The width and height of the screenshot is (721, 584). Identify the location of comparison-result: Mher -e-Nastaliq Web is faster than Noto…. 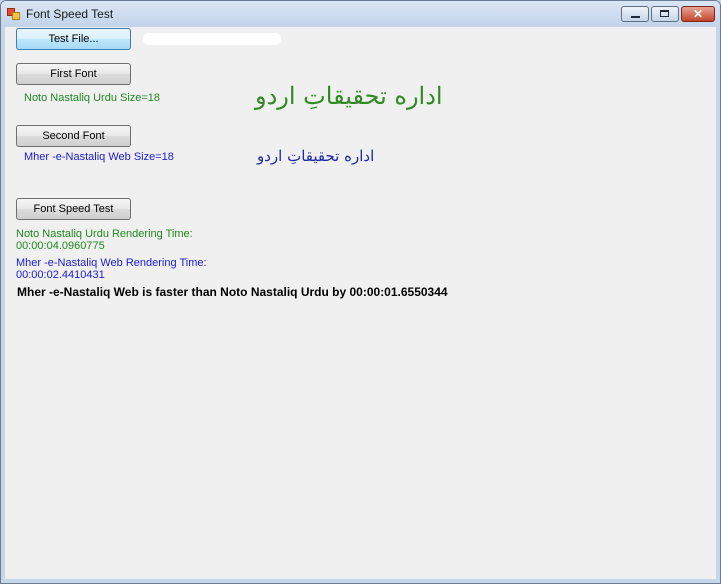
(232, 292).